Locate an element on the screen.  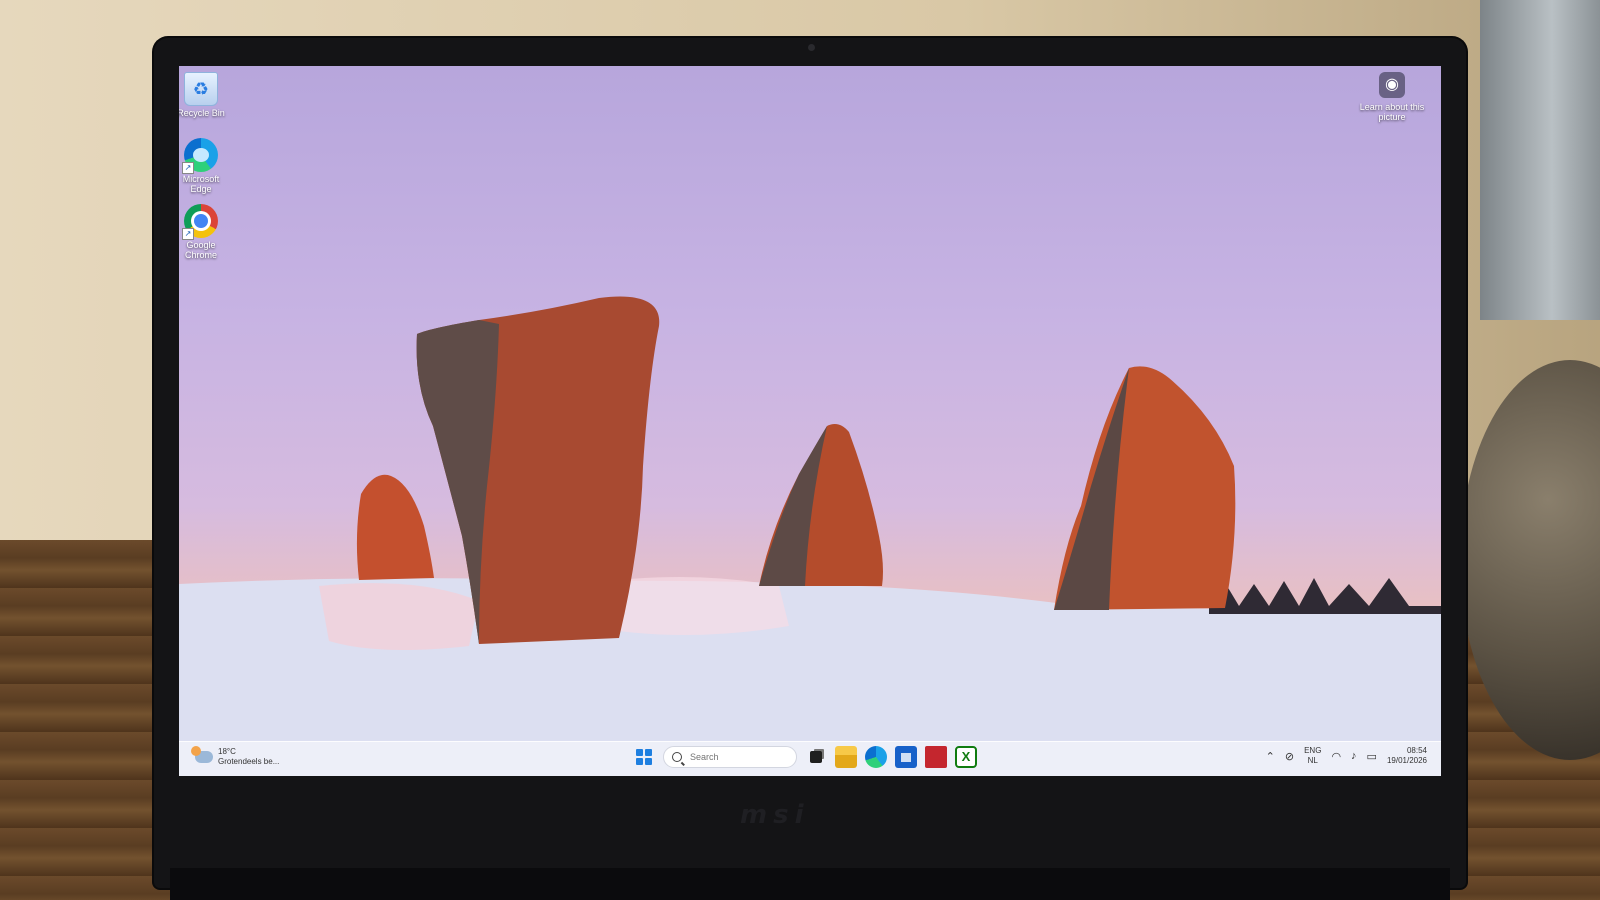
battery-icon: ▭ is located at coordinates (1372, 756).